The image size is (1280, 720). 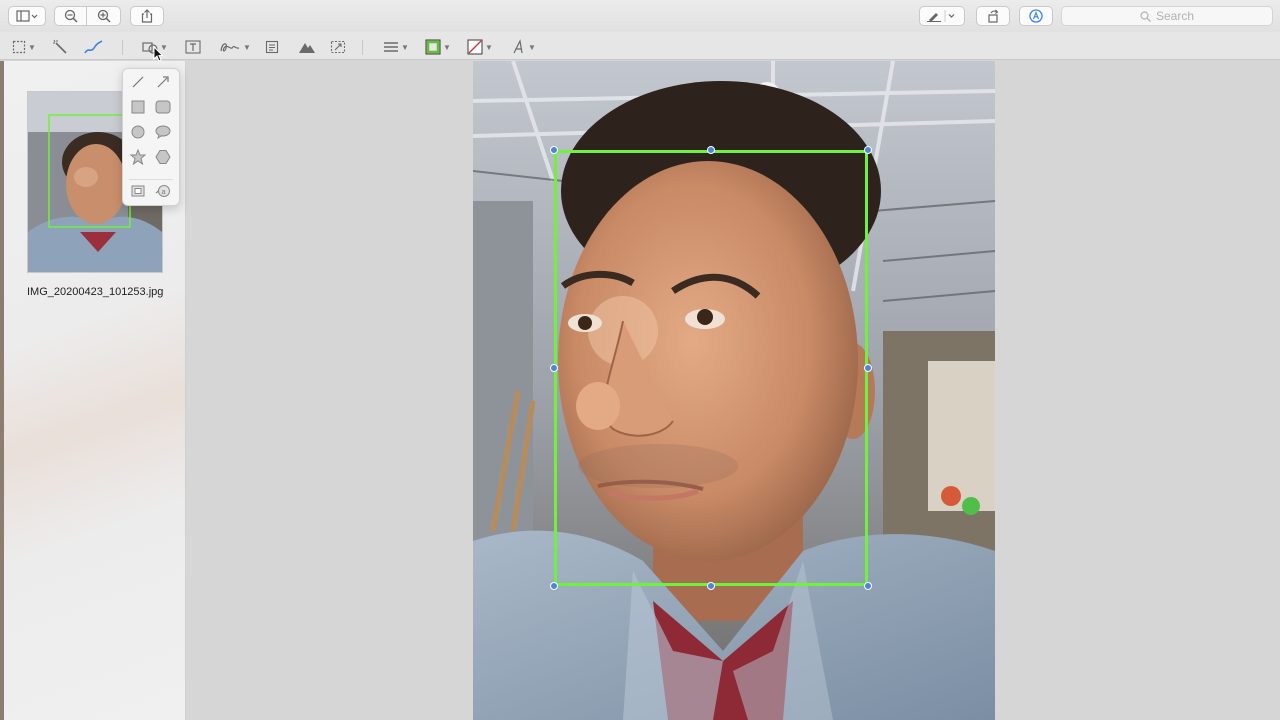 I want to click on markup-circle-icon, so click(x=1036, y=16).